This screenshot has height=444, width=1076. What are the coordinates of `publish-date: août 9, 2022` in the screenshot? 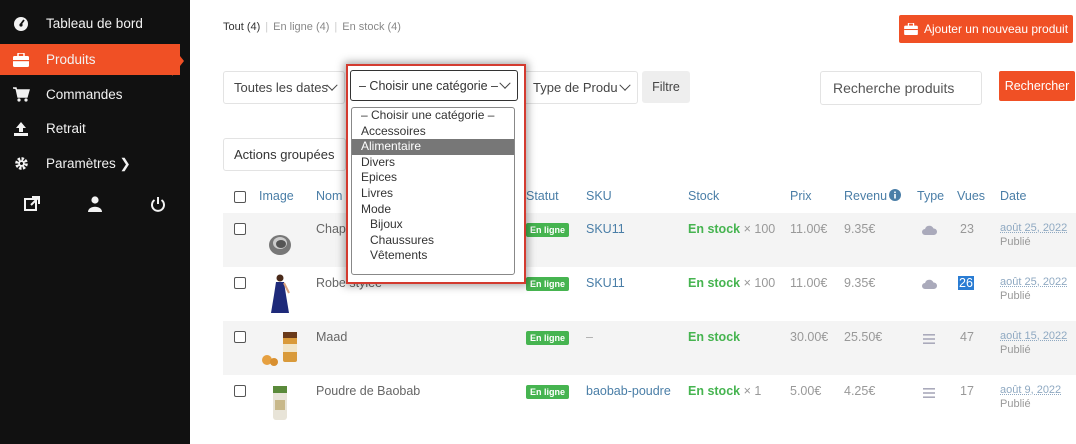 It's located at (1031, 390).